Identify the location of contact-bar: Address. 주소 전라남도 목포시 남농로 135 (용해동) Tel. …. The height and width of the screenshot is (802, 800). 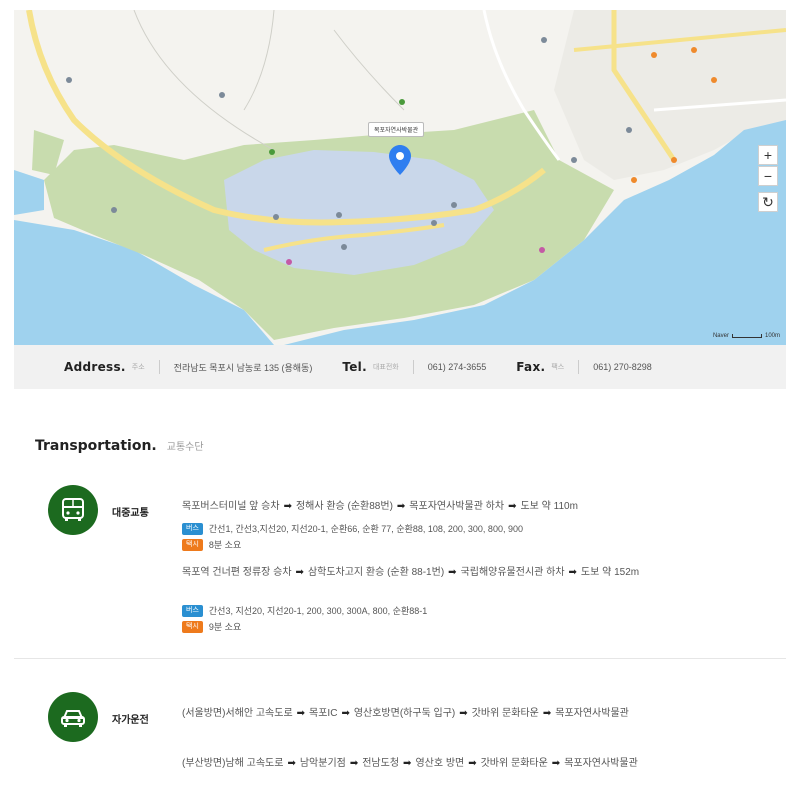
(400, 367).